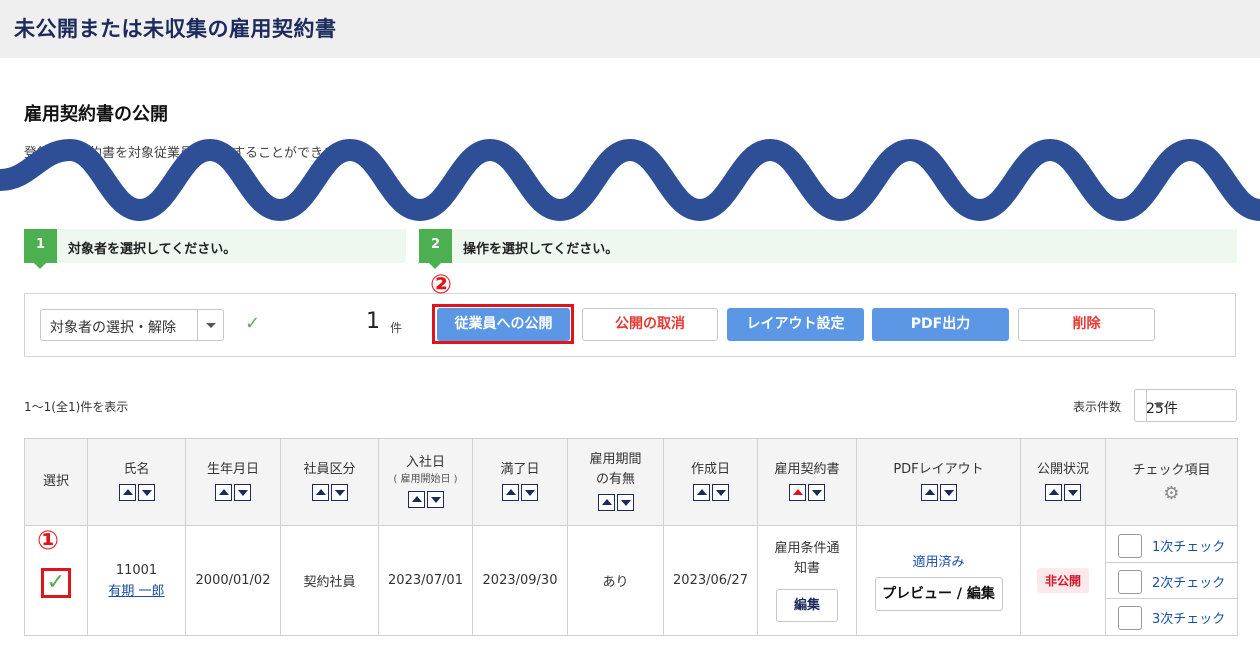  What do you see at coordinates (76, 407) in the screenshot?
I see `result-count-text: 1〜1(全1)件を表示` at bounding box center [76, 407].